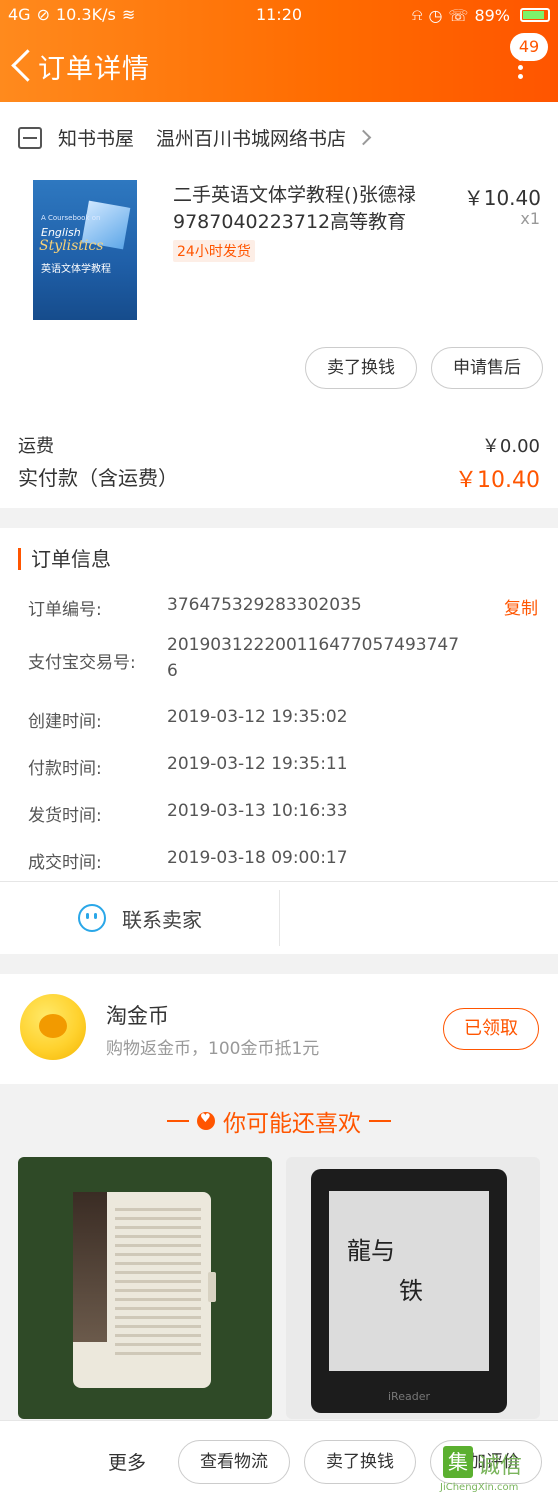  What do you see at coordinates (214, 251) in the screenshot?
I see `delivery-tag: 24小时发货` at bounding box center [214, 251].